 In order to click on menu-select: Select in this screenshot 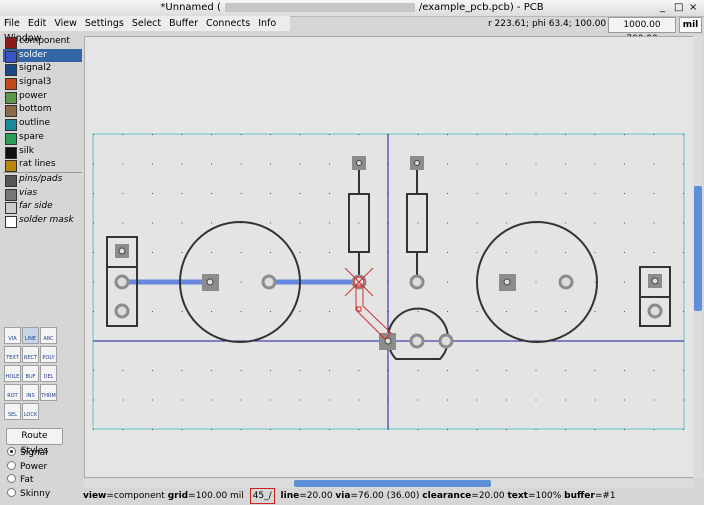, I will do `click(146, 23)`.